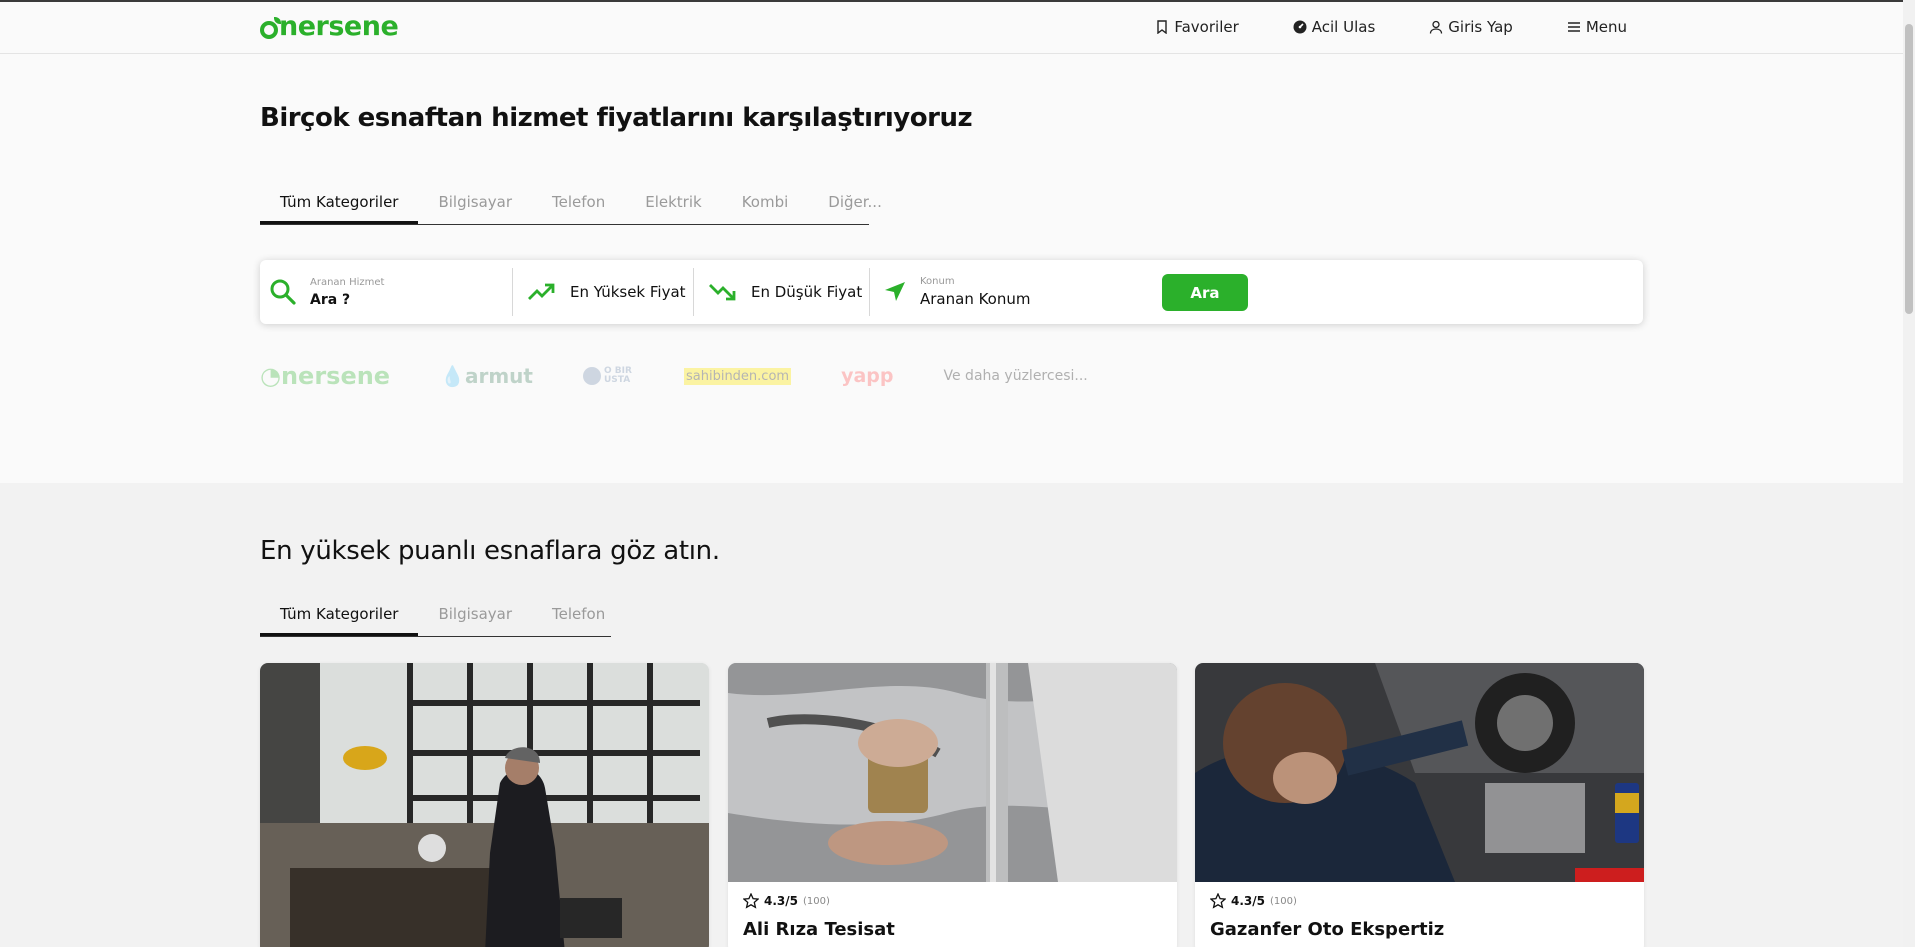 The width and height of the screenshot is (1915, 947). I want to click on nav-menu: Menu, so click(1597, 27).